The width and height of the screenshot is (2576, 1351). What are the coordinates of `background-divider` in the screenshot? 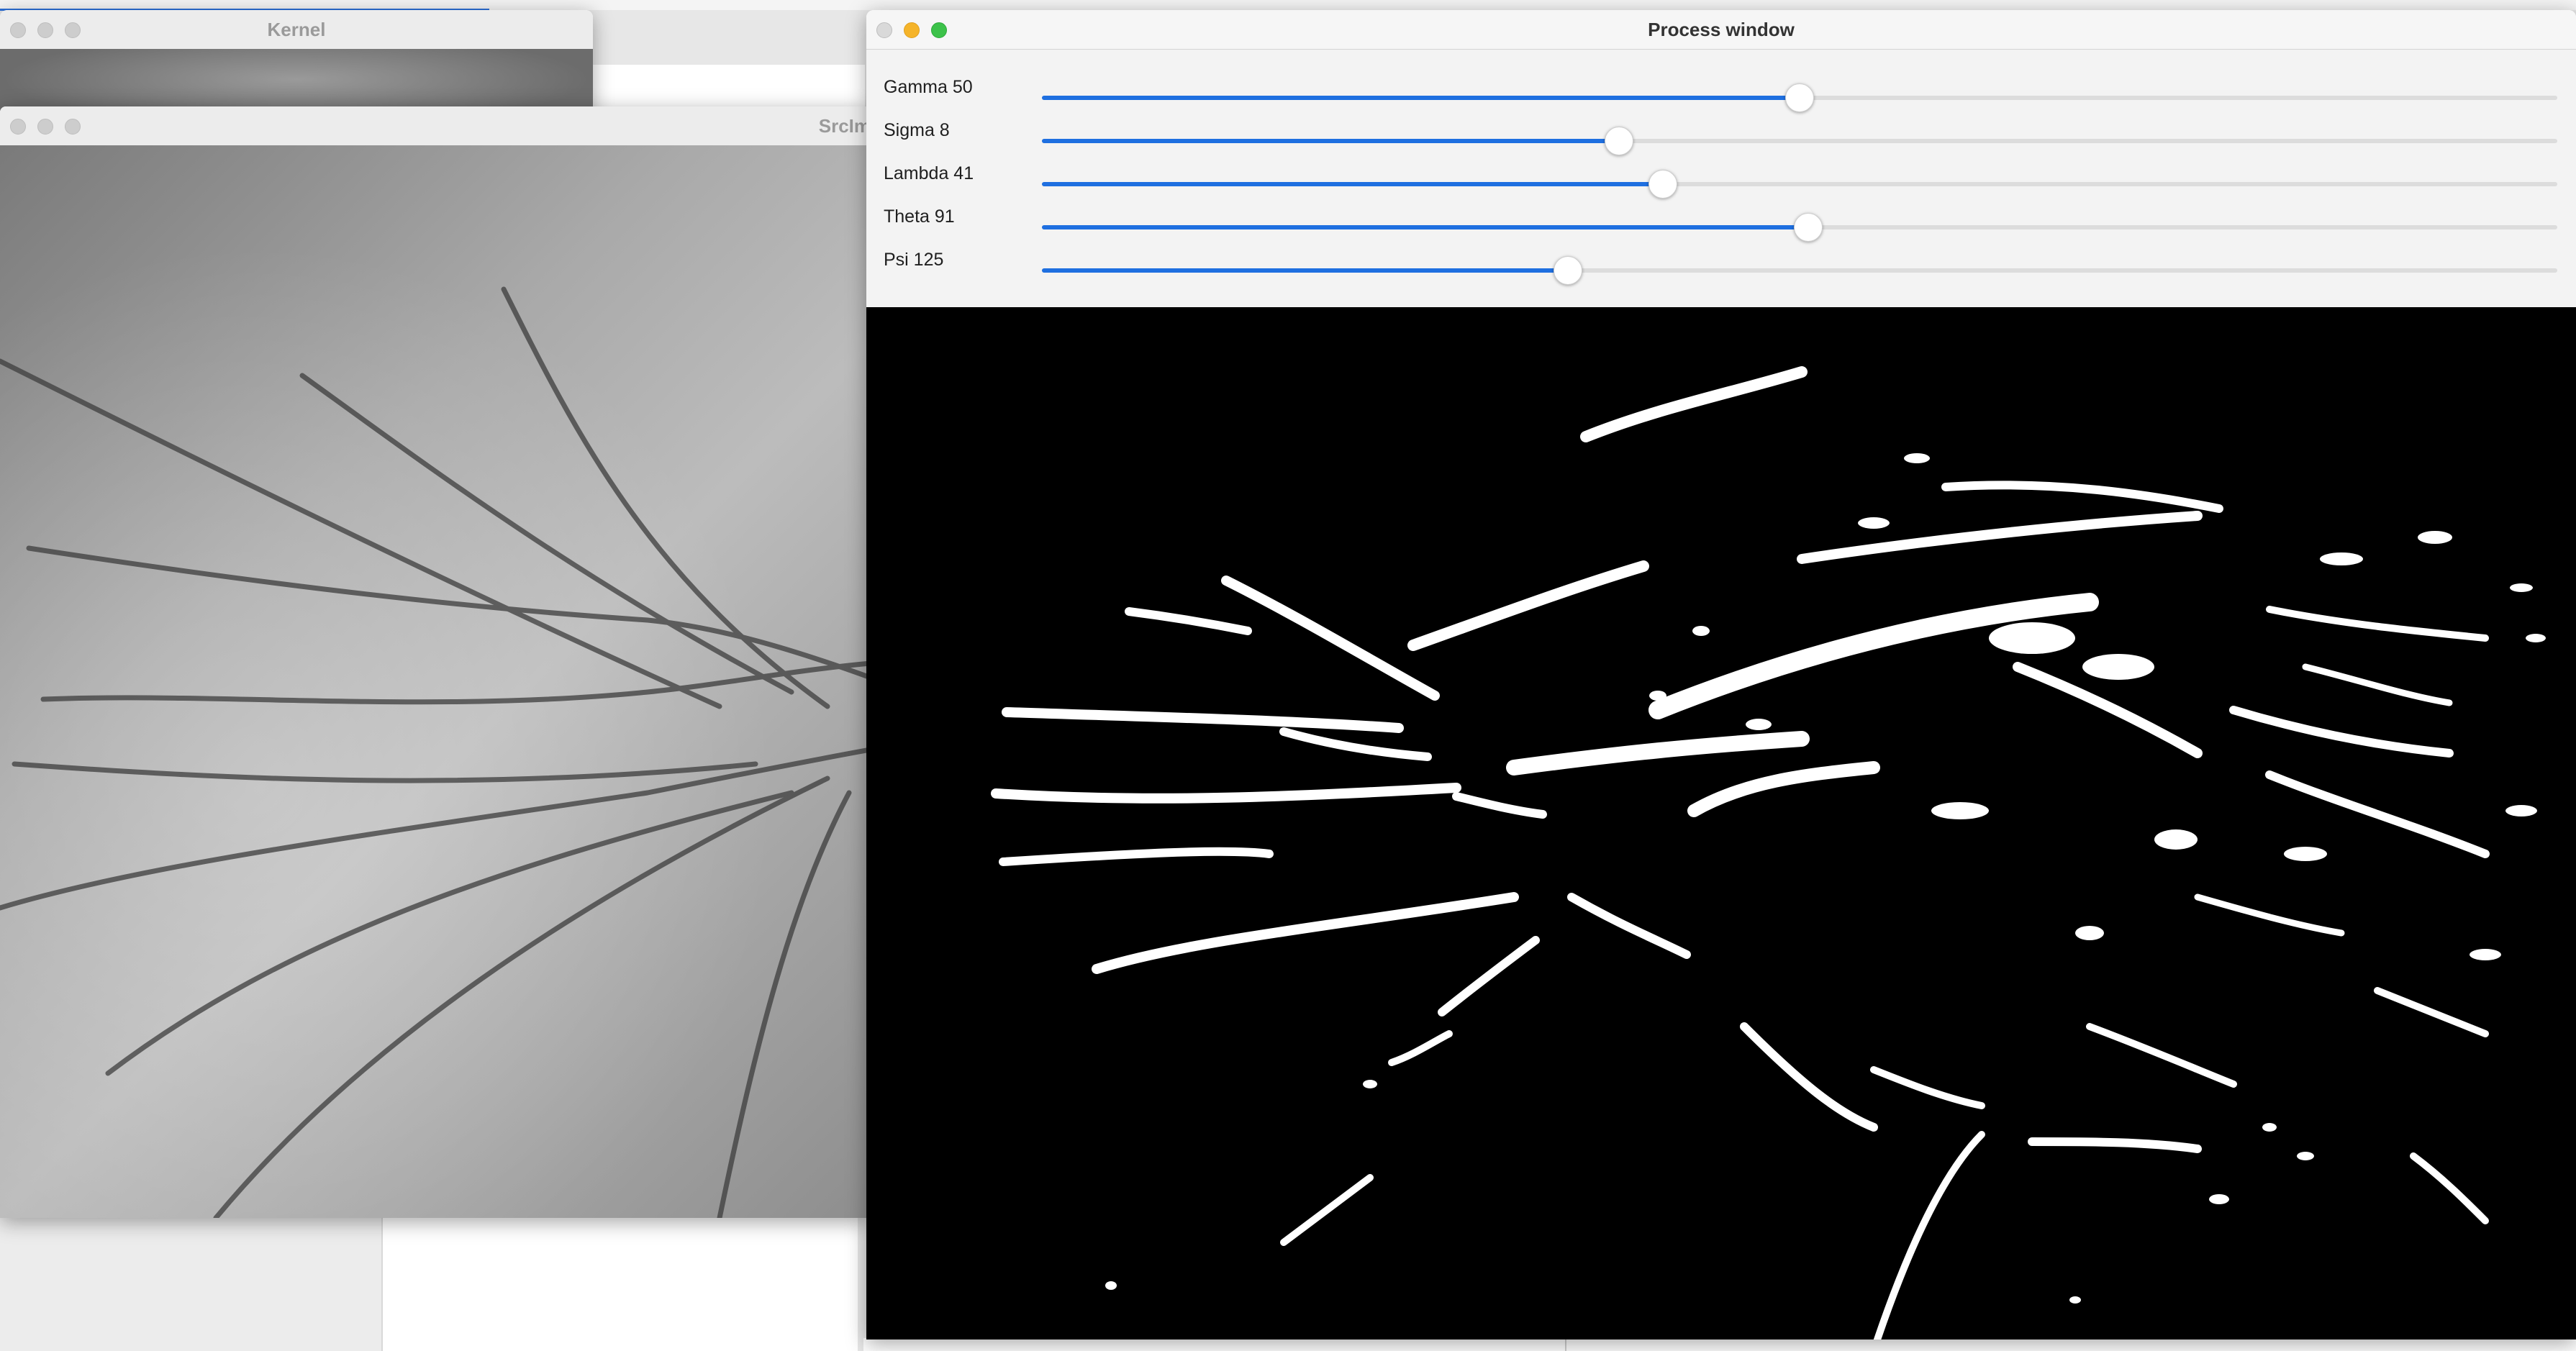 It's located at (1565, 1344).